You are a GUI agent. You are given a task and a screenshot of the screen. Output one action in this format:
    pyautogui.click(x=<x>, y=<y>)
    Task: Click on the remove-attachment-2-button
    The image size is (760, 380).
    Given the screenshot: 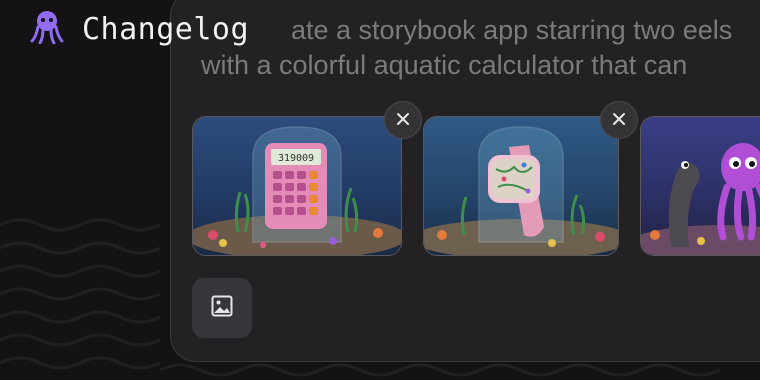 What is the action you would take?
    pyautogui.click(x=619, y=120)
    